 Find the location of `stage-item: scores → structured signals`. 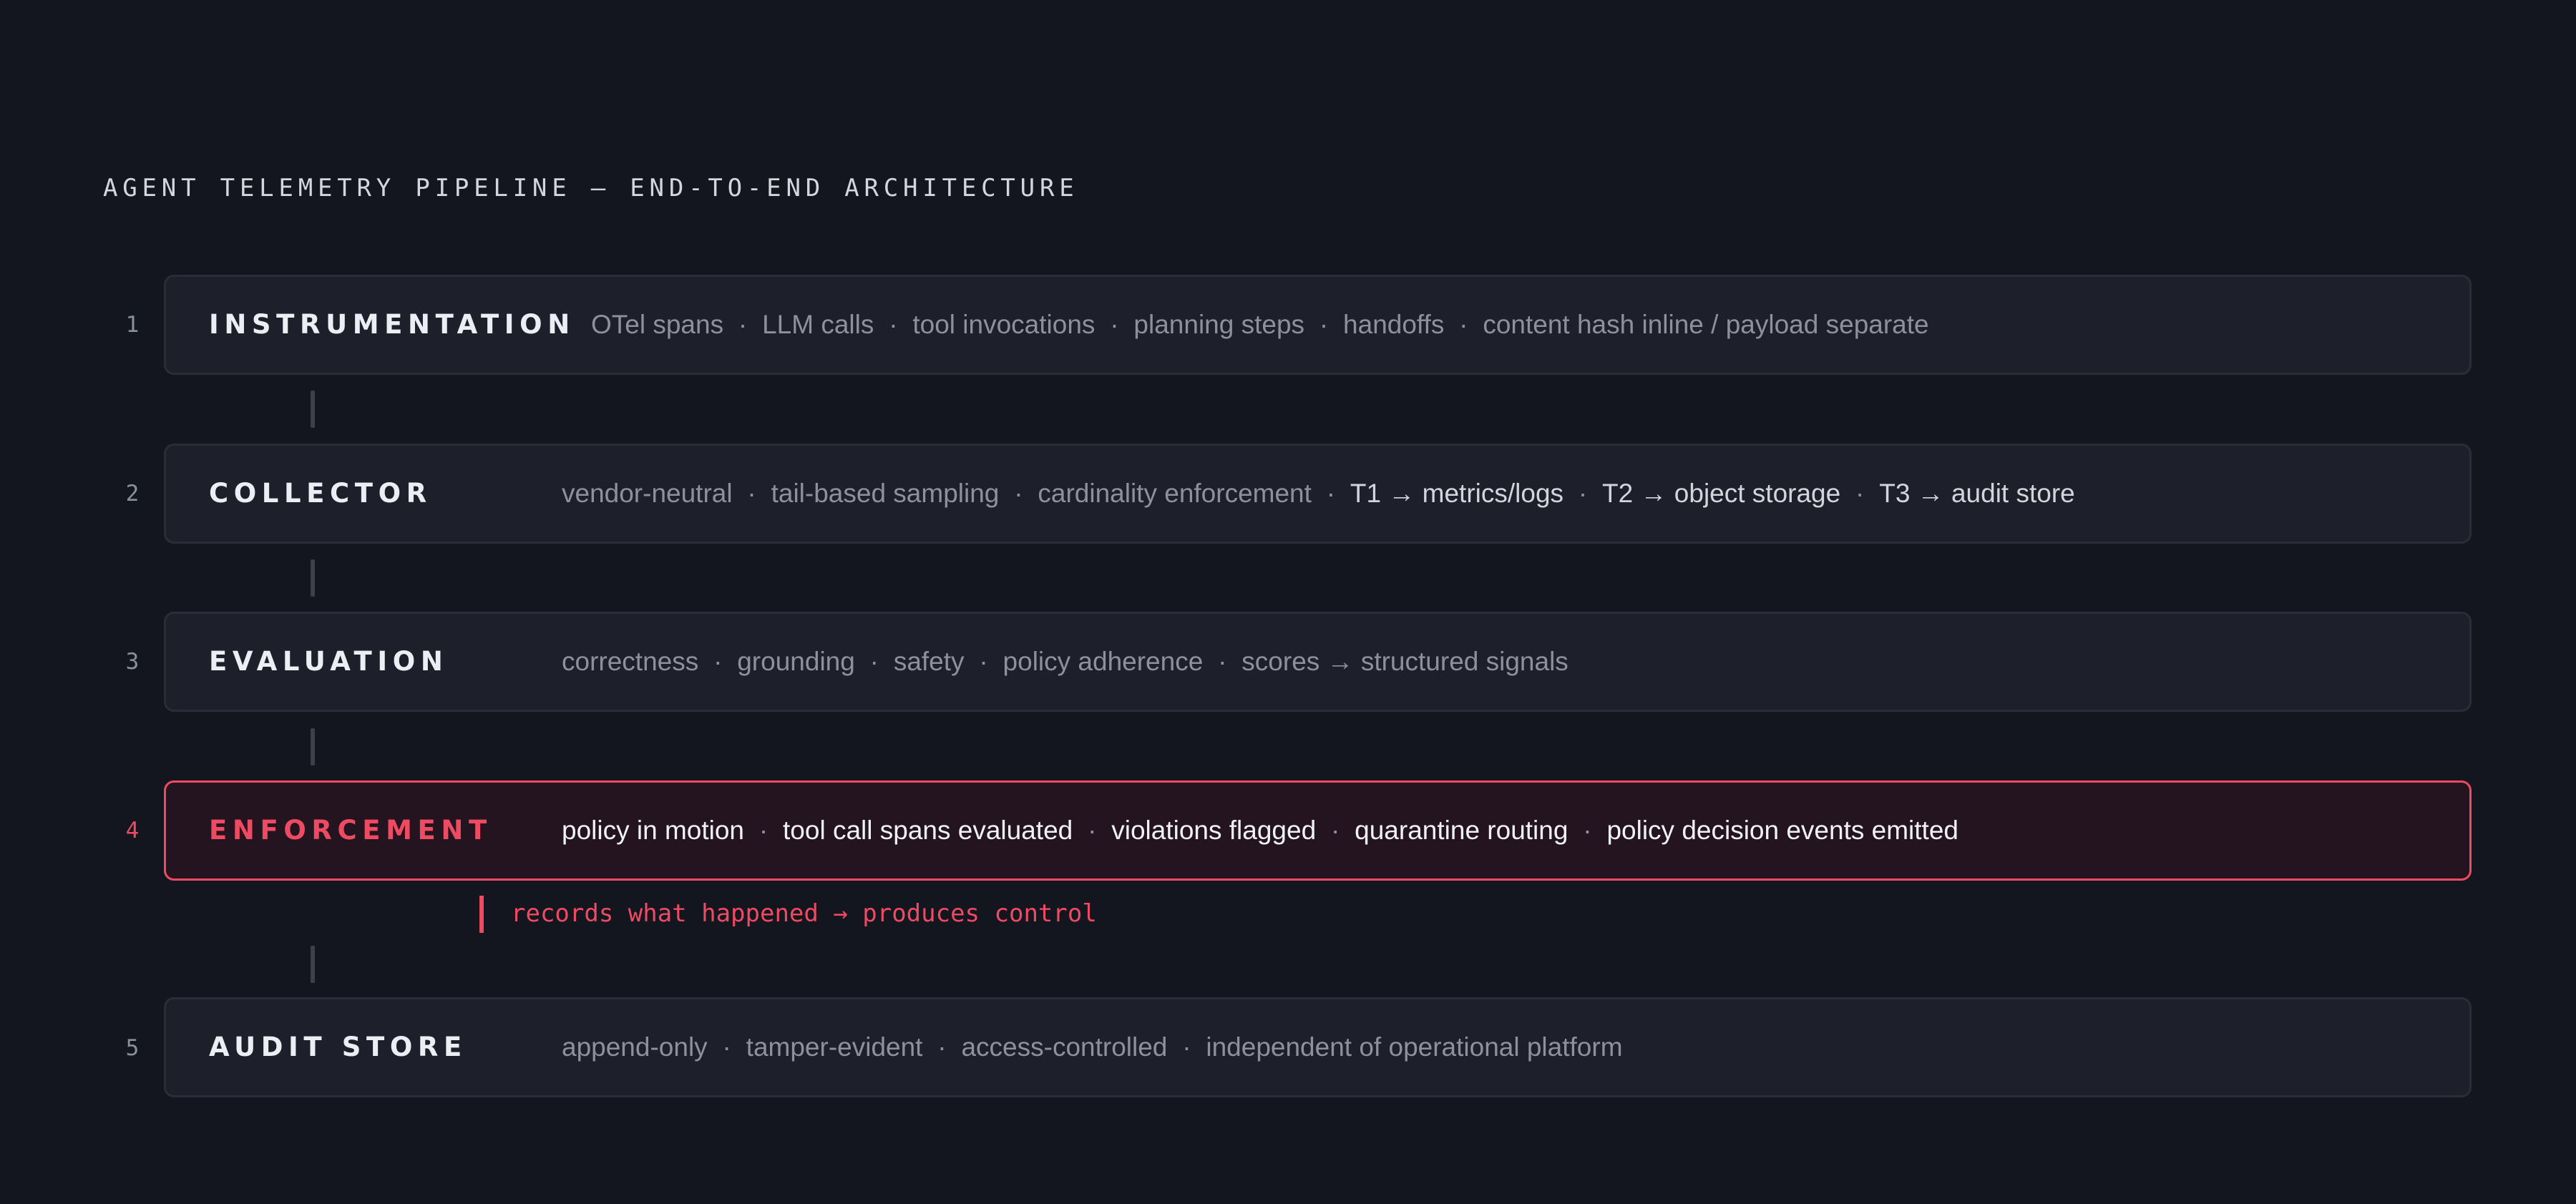

stage-item: scores → structured signals is located at coordinates (1404, 661).